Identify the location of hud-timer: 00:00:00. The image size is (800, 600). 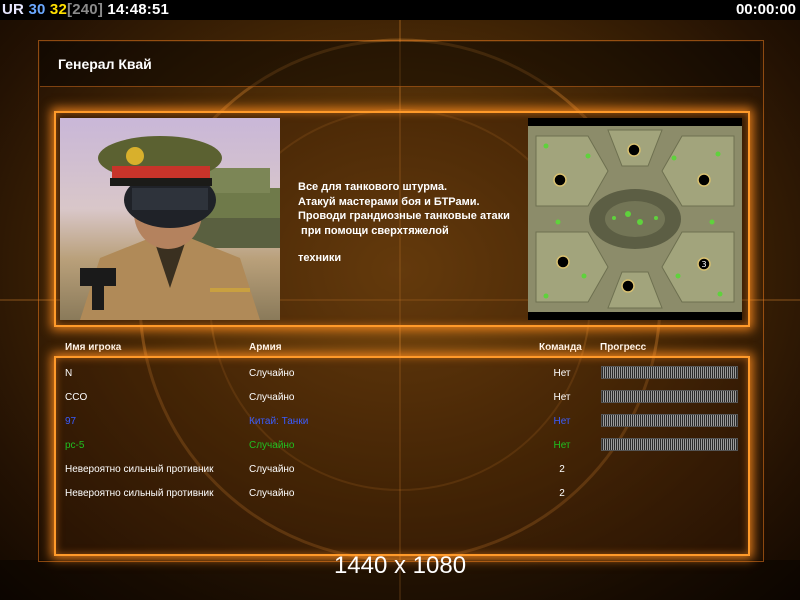
(765, 9).